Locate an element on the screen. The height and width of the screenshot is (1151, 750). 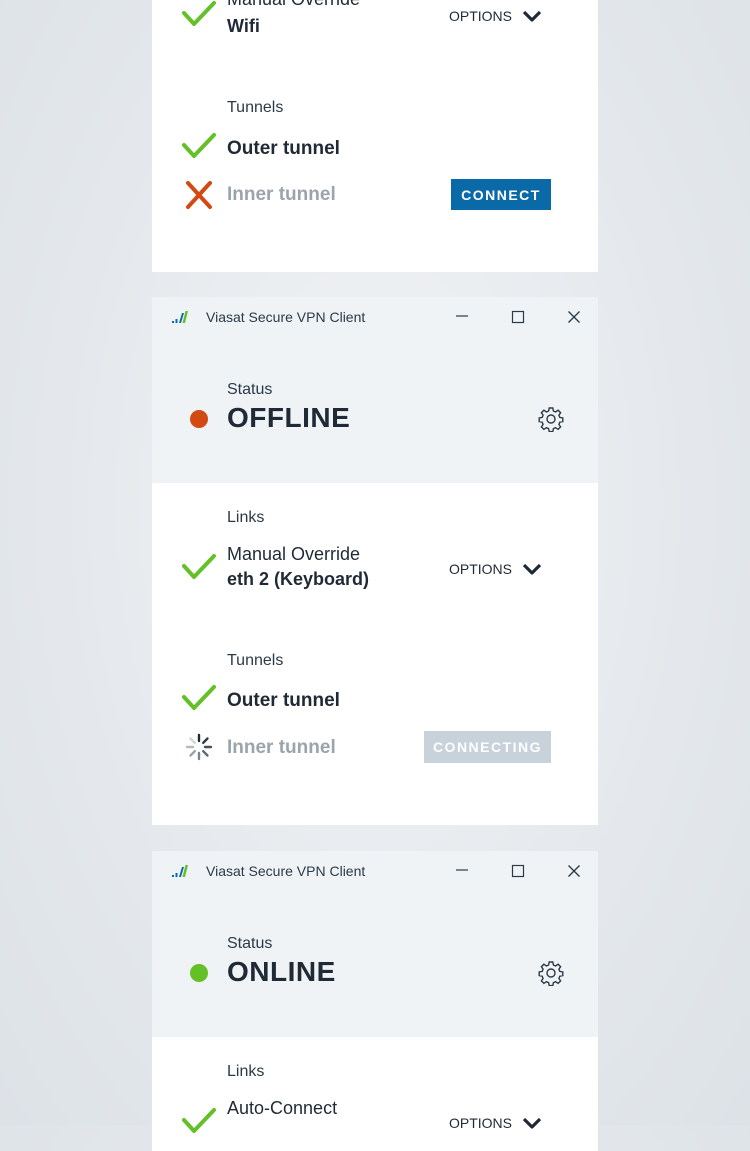
status-value: ONLINE is located at coordinates (281, 971).